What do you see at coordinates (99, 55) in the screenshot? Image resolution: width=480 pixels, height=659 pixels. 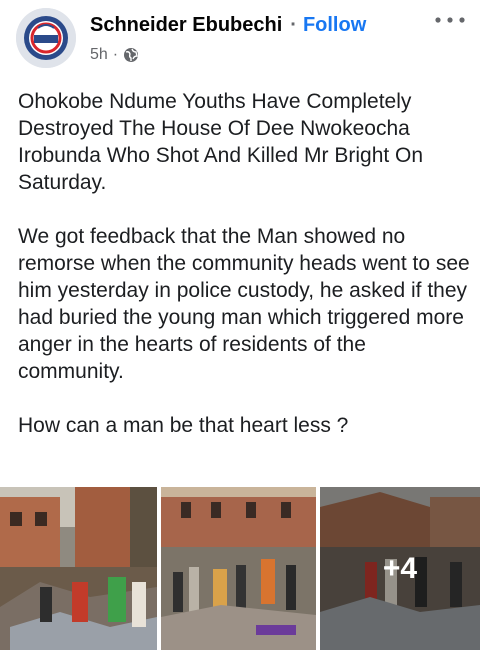 I see `post-time: 5h` at bounding box center [99, 55].